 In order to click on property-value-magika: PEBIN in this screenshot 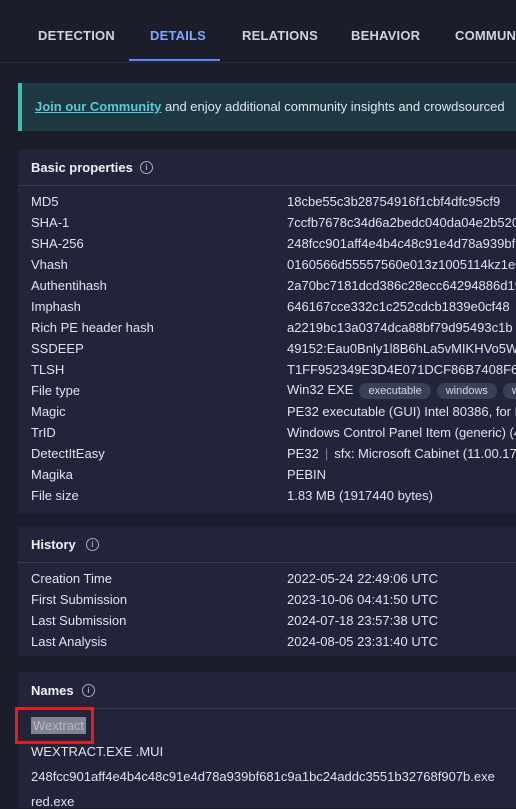, I will do `click(307, 474)`.